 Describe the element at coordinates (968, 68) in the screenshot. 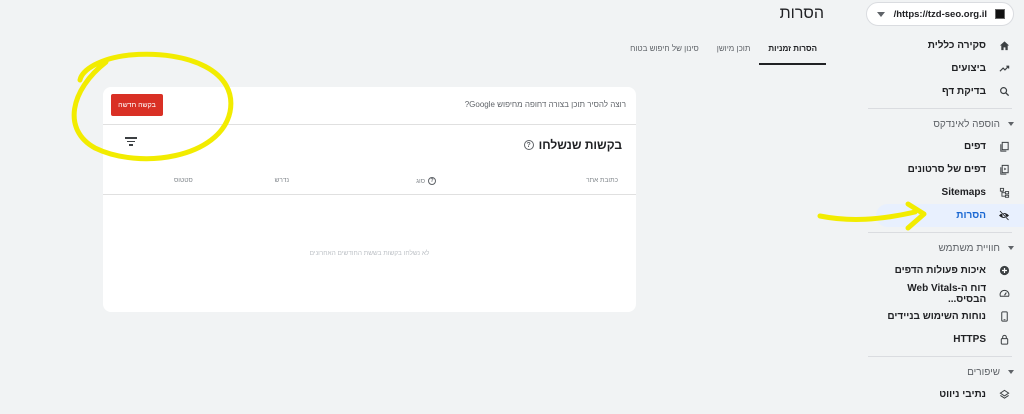

I see `sidebar-item-label: ביצועים` at that location.